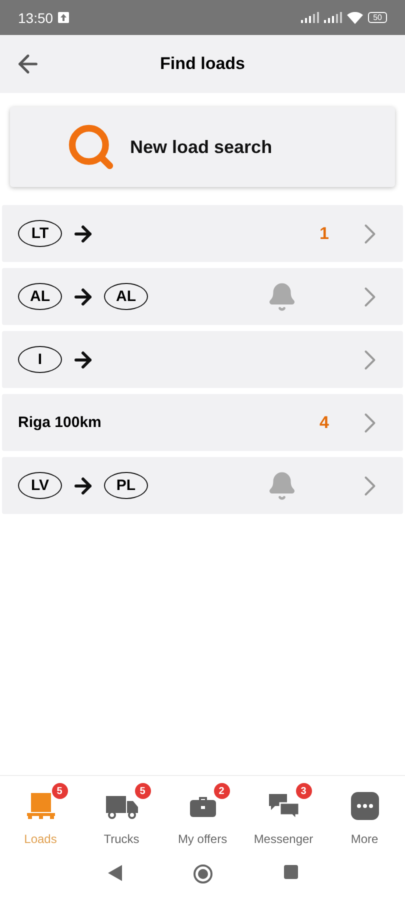 Image resolution: width=405 pixels, height=900 pixels. What do you see at coordinates (202, 485) in the screenshot?
I see `saved-search-row: LV PL` at bounding box center [202, 485].